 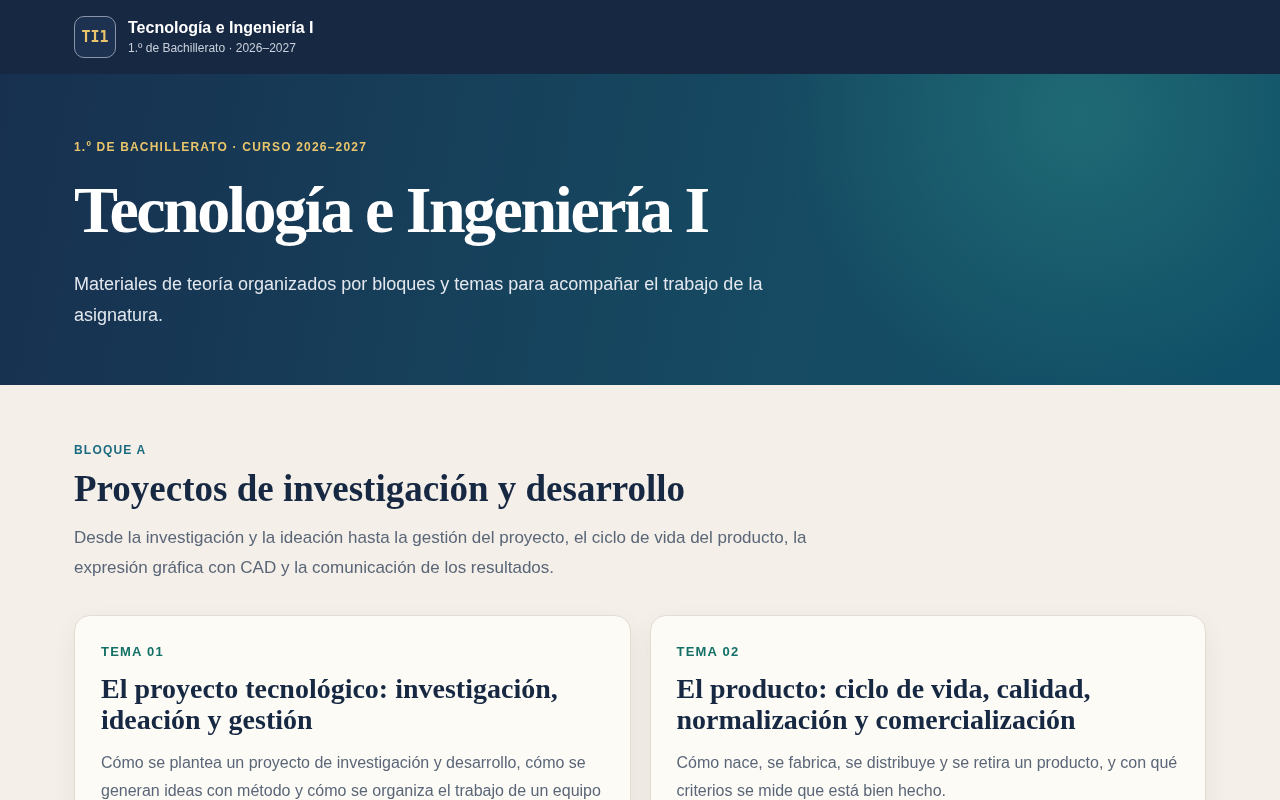 I want to click on topic-title: El producto: ciclo de vida, calidad, normalización y comercialización, so click(x=884, y=704).